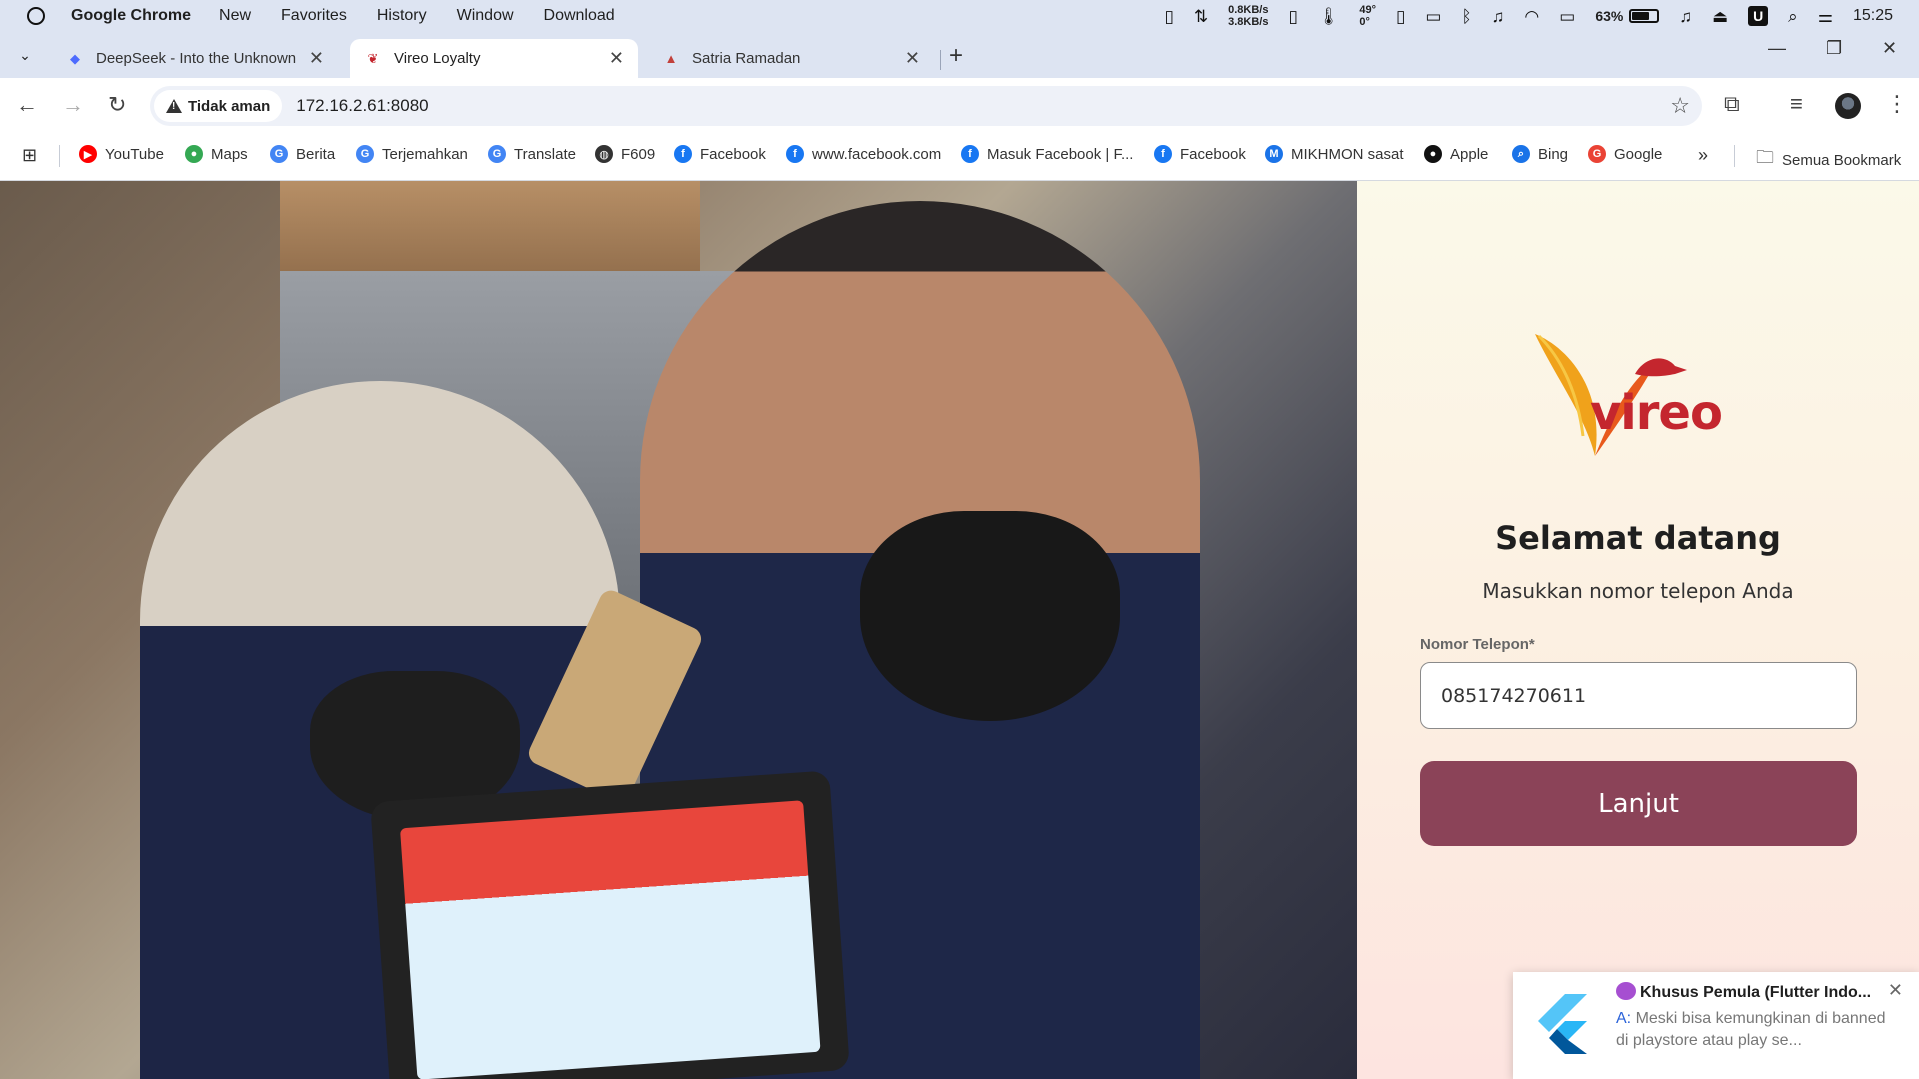  I want to click on phone-number-input, so click(1638, 695).